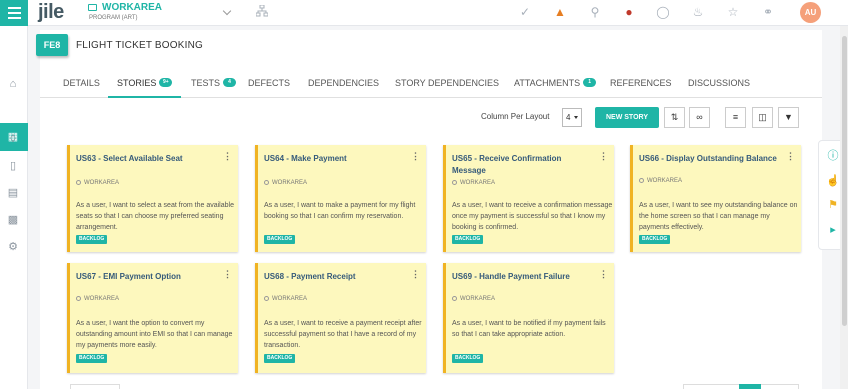 This screenshot has height=389, width=848. What do you see at coordinates (833, 230) in the screenshot?
I see `megaphone-icon: ▸` at bounding box center [833, 230].